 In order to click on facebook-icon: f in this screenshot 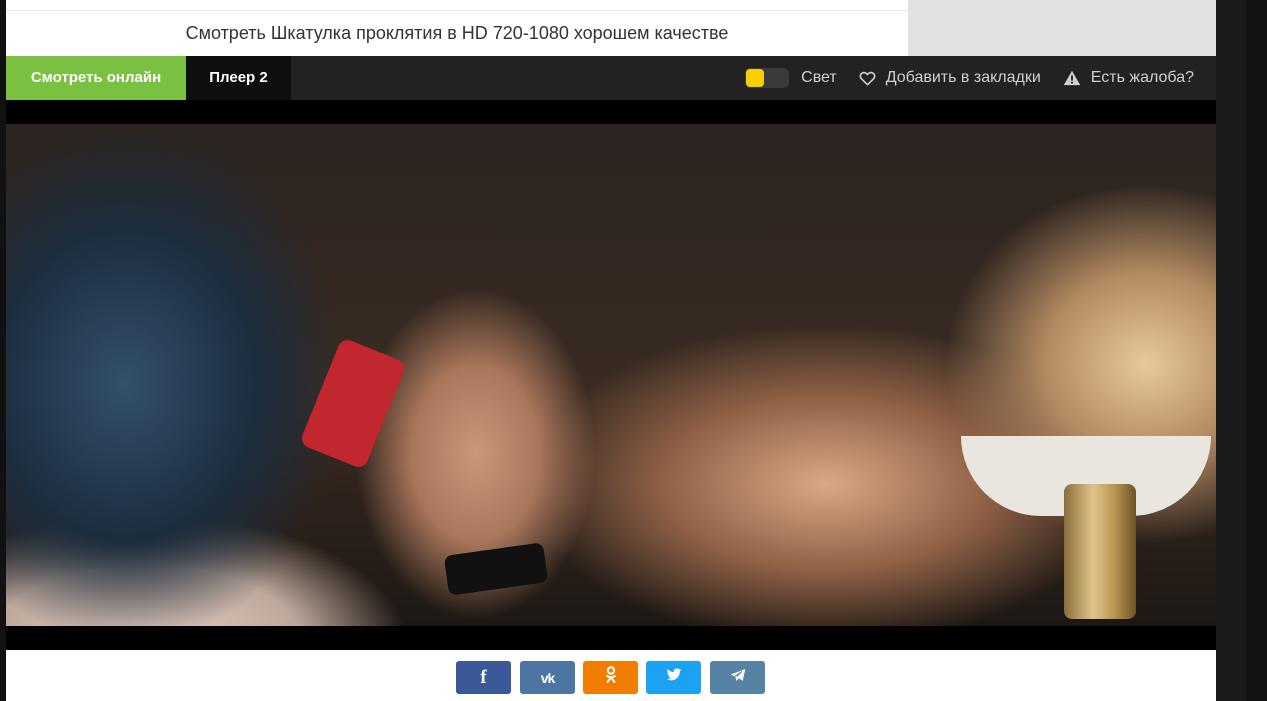, I will do `click(483, 677)`.